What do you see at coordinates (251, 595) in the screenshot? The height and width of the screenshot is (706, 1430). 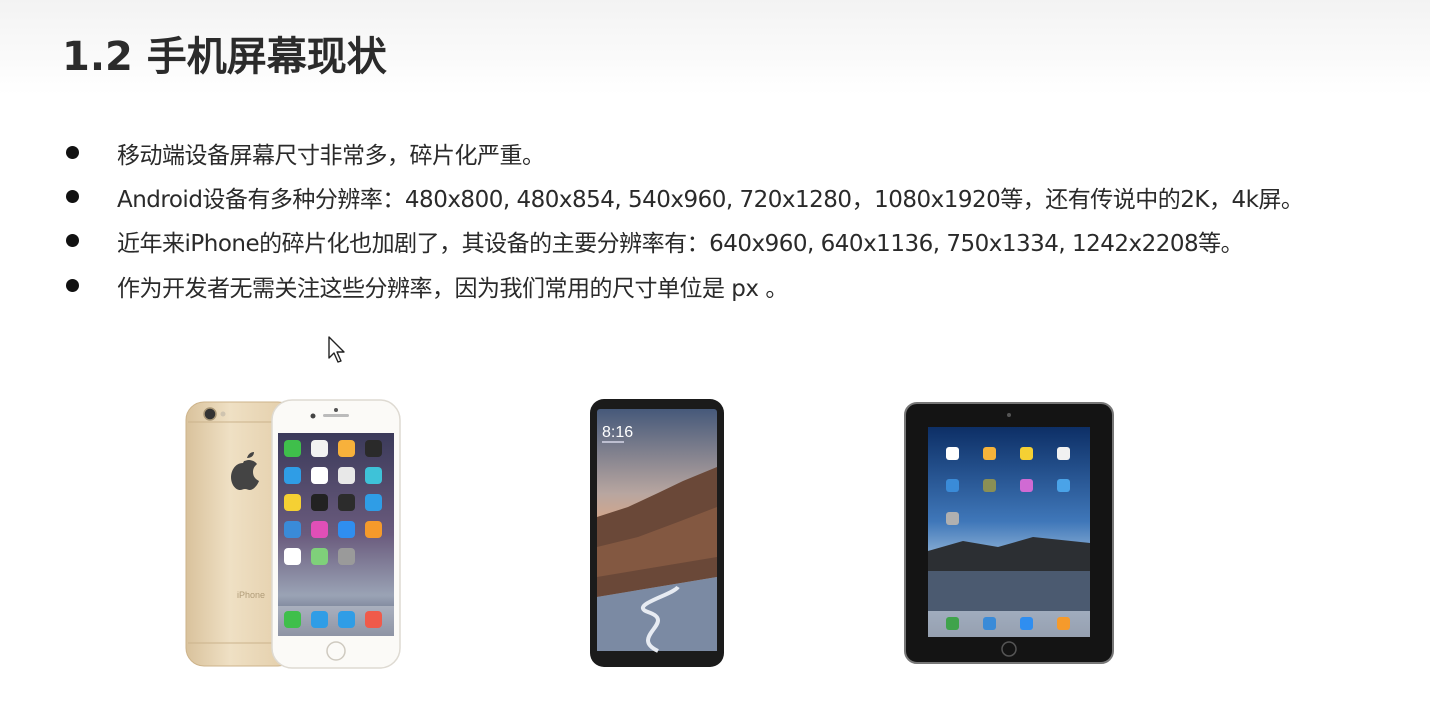 I see `iphone-back-label: iPhone` at bounding box center [251, 595].